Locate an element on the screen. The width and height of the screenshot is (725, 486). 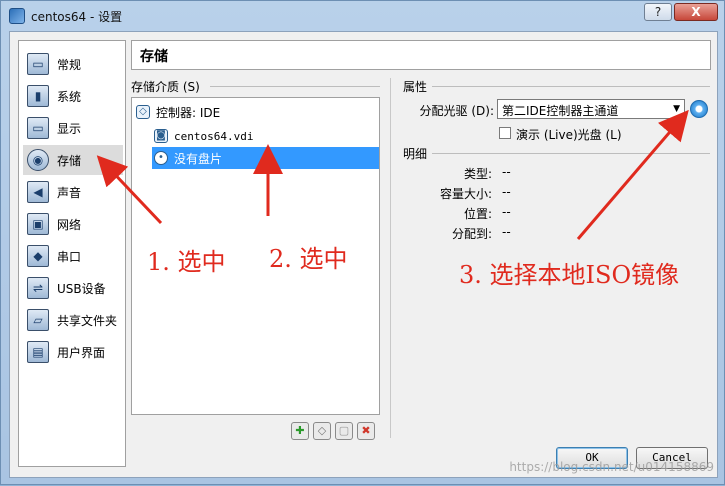
sidebar-item-label: 存储 is located at coordinates (69, 160).